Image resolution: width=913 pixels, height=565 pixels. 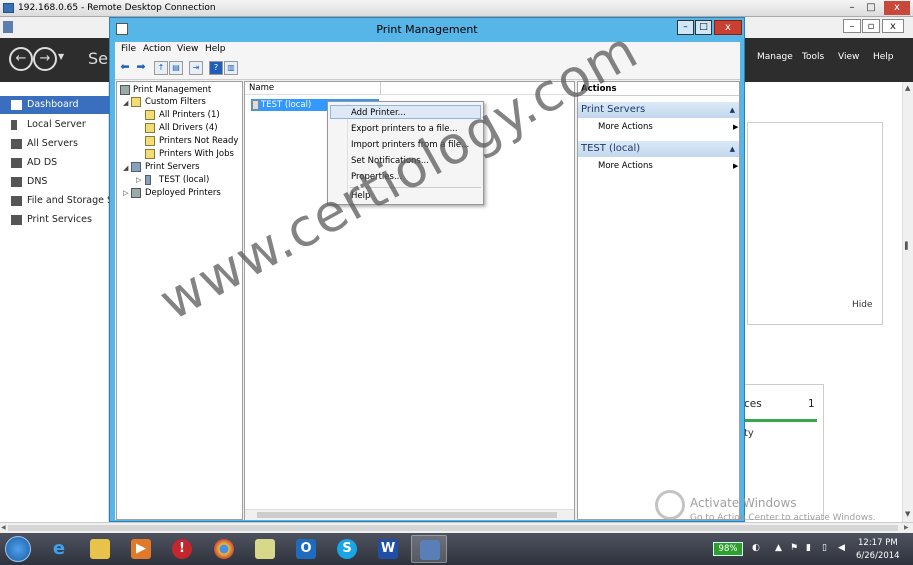 I want to click on tree-all-drivers: All Drivers (4), so click(x=188, y=128).